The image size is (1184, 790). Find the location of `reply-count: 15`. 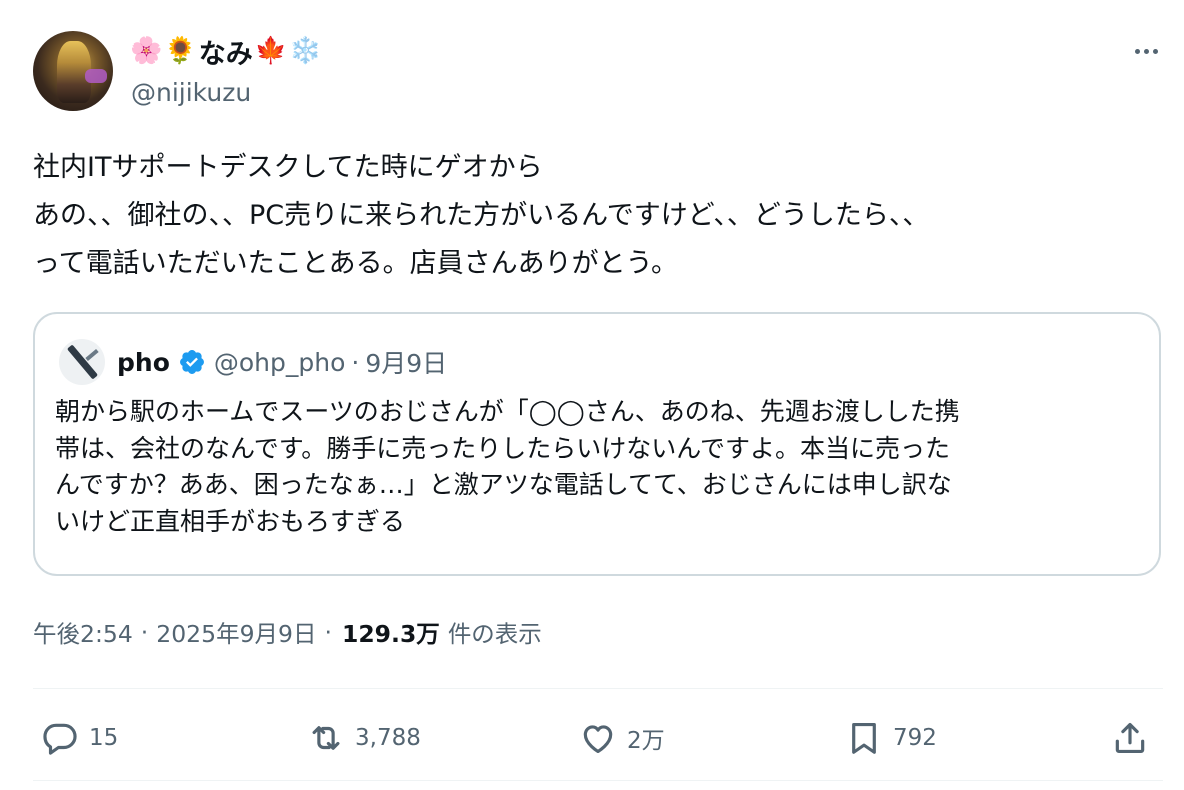

reply-count: 15 is located at coordinates (104, 738).